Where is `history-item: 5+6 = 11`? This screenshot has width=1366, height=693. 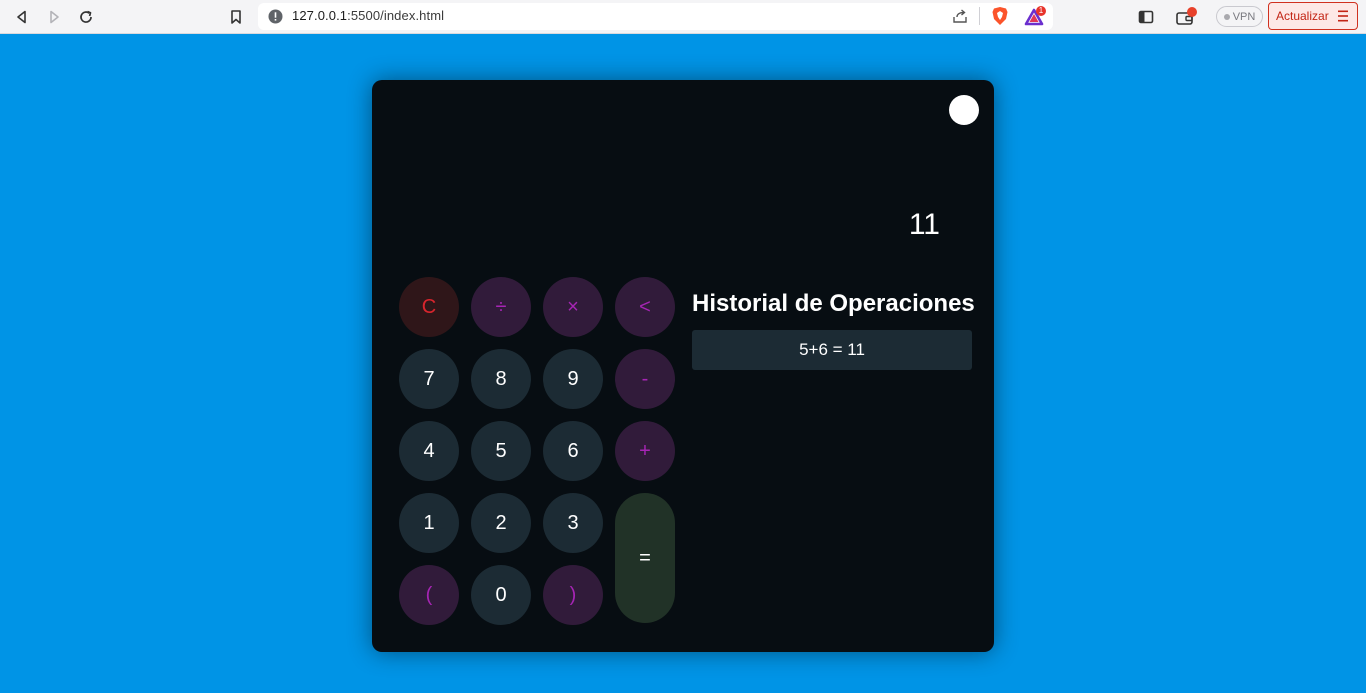 history-item: 5+6 = 11 is located at coordinates (832, 350).